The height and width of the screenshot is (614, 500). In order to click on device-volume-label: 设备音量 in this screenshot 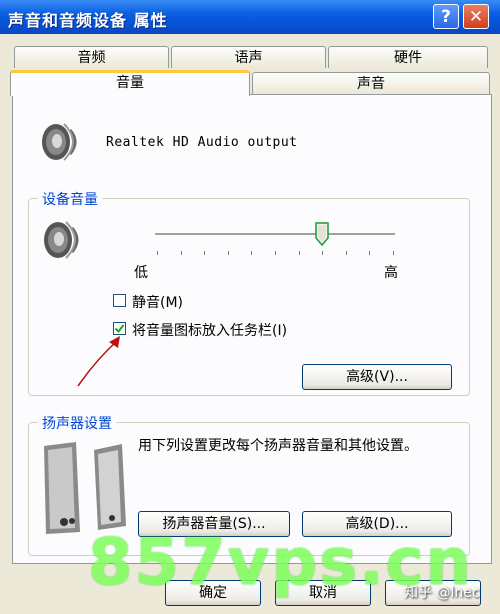, I will do `click(70, 199)`.